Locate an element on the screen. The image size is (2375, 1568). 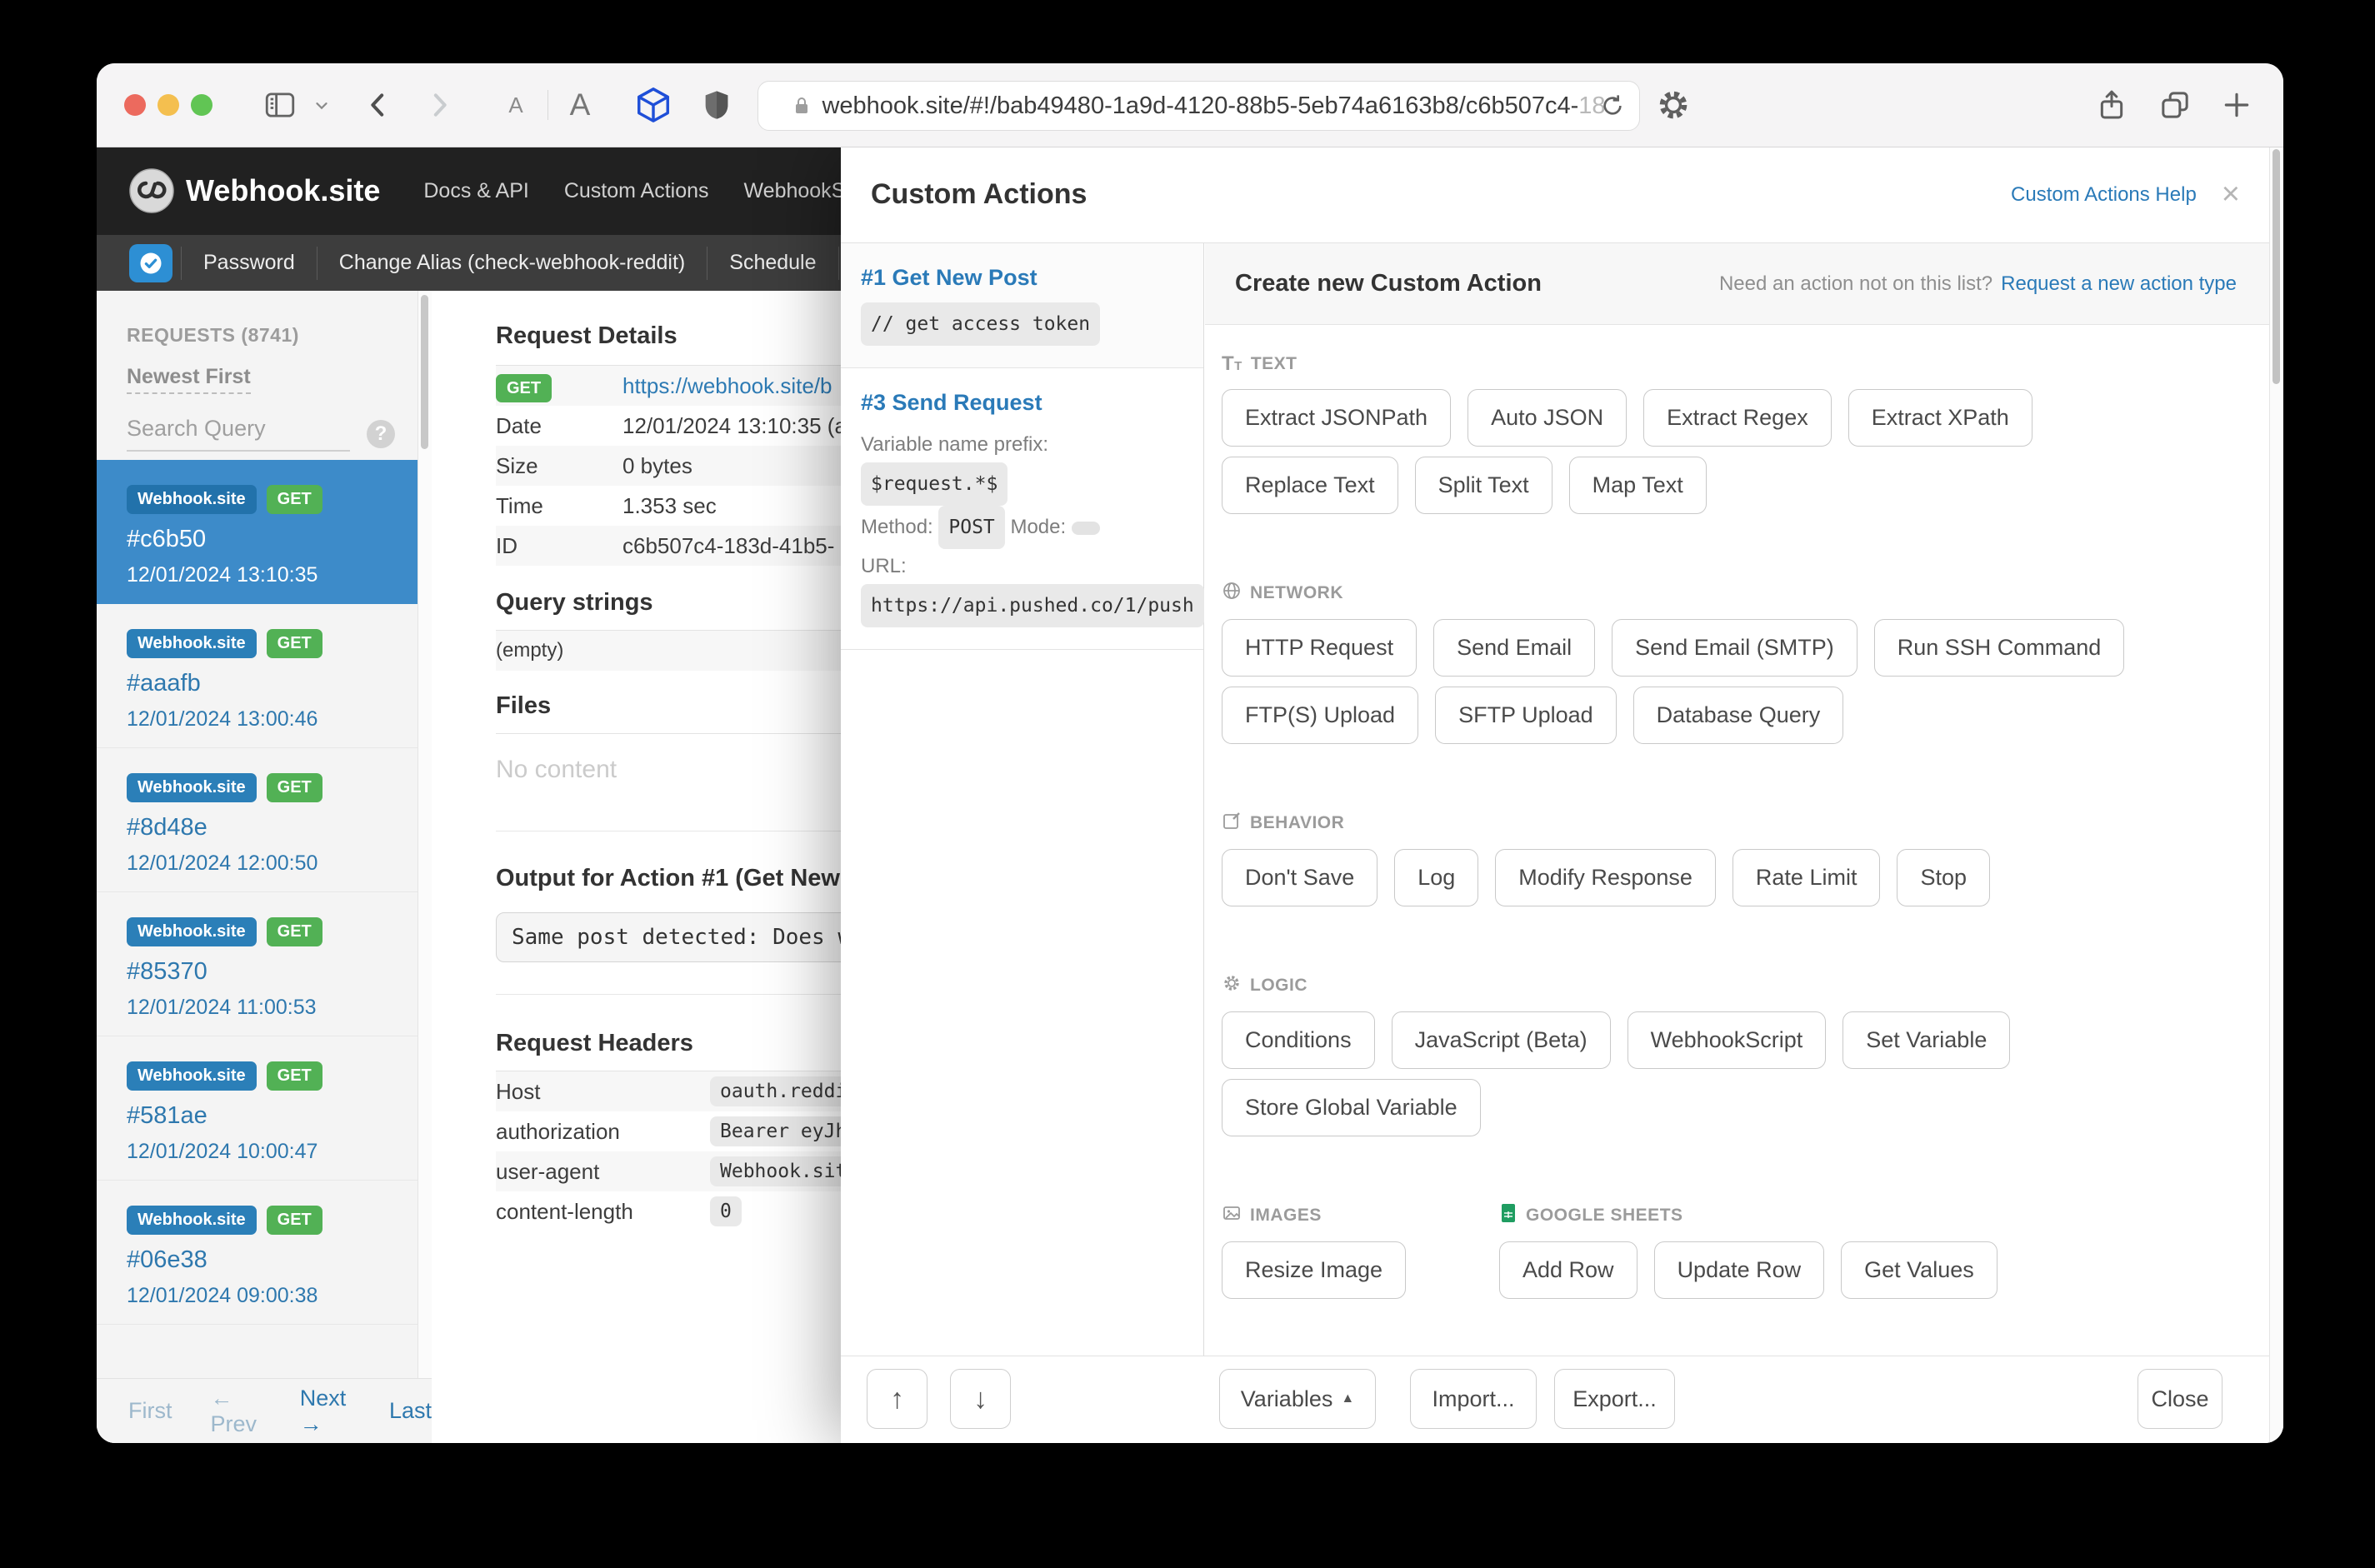
action-type-button: FTP(S) Upload is located at coordinates (1320, 715).